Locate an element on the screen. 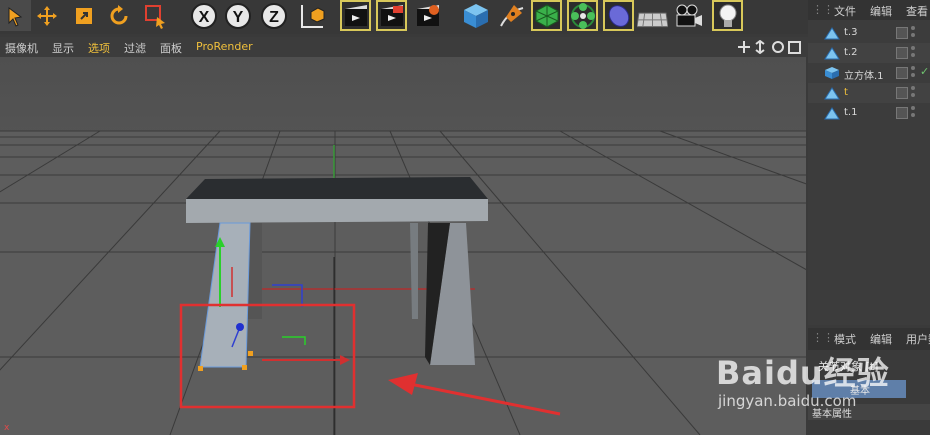 The width and height of the screenshot is (930, 435). select-icon is located at coordinates (15, 15).